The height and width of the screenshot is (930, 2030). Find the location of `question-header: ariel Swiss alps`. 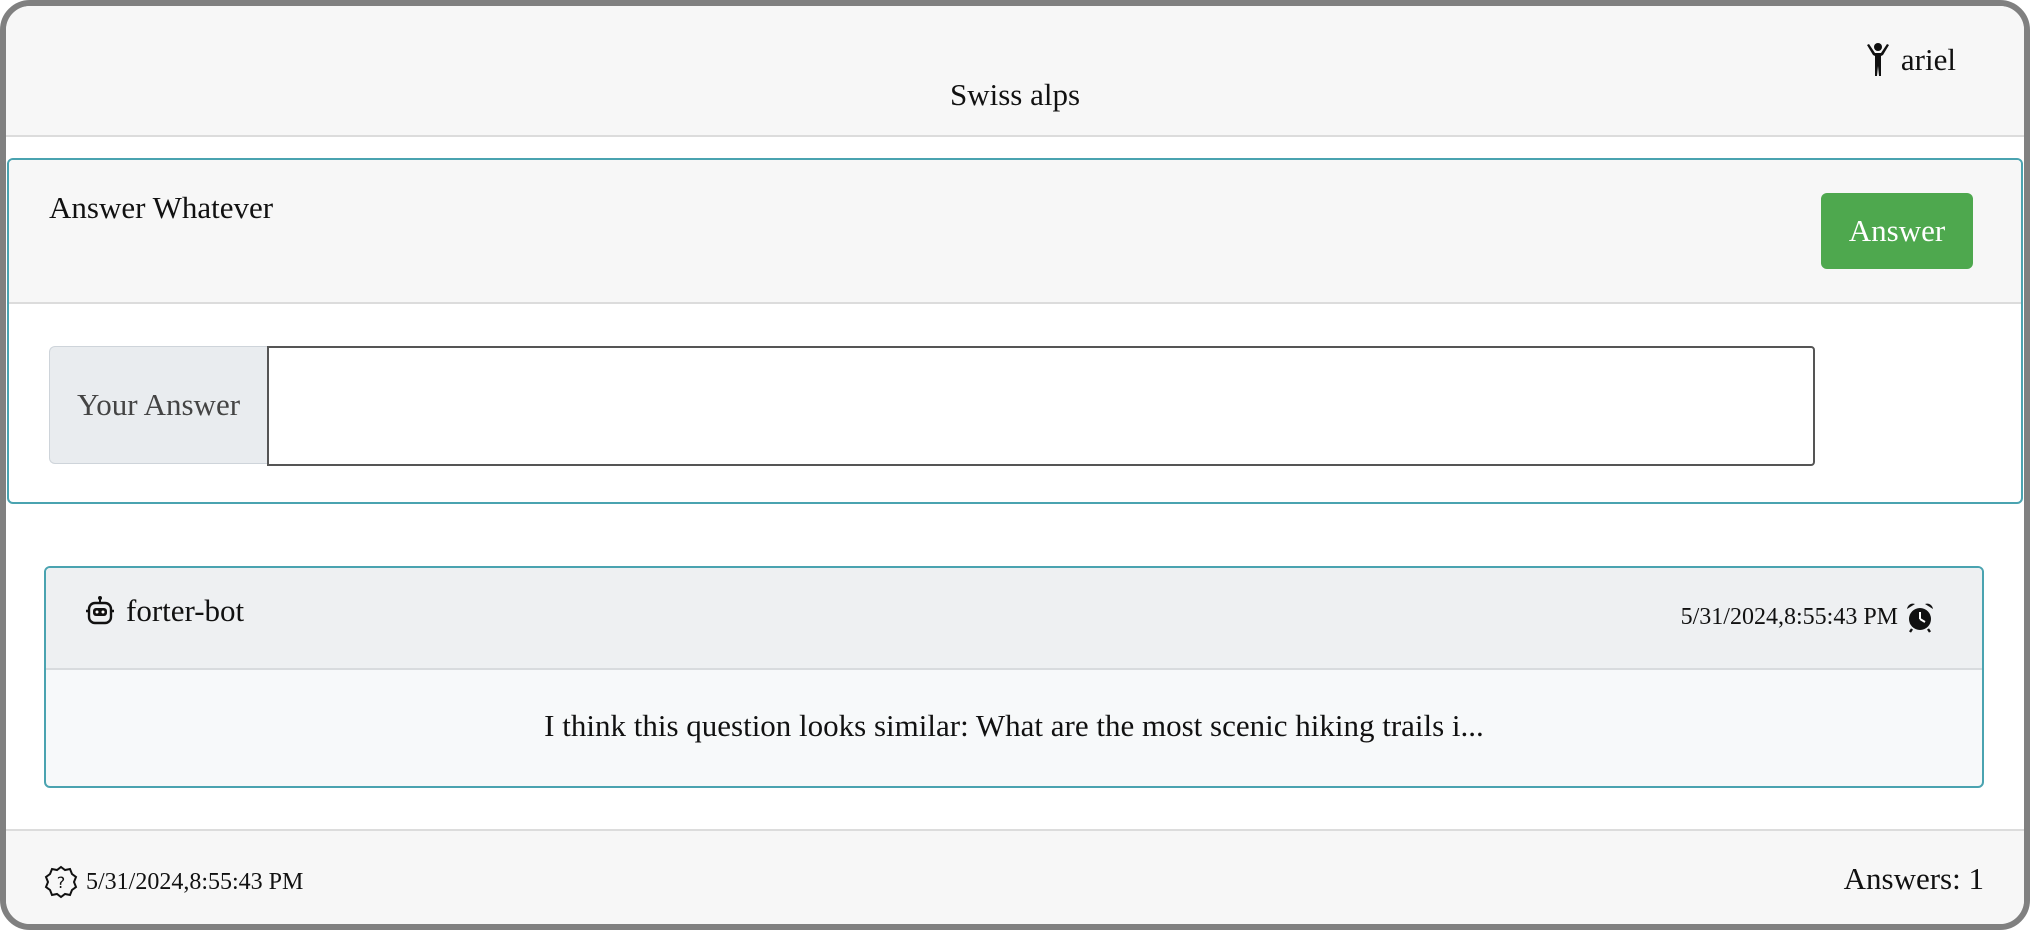

question-header: ariel Swiss alps is located at coordinates (1015, 71).